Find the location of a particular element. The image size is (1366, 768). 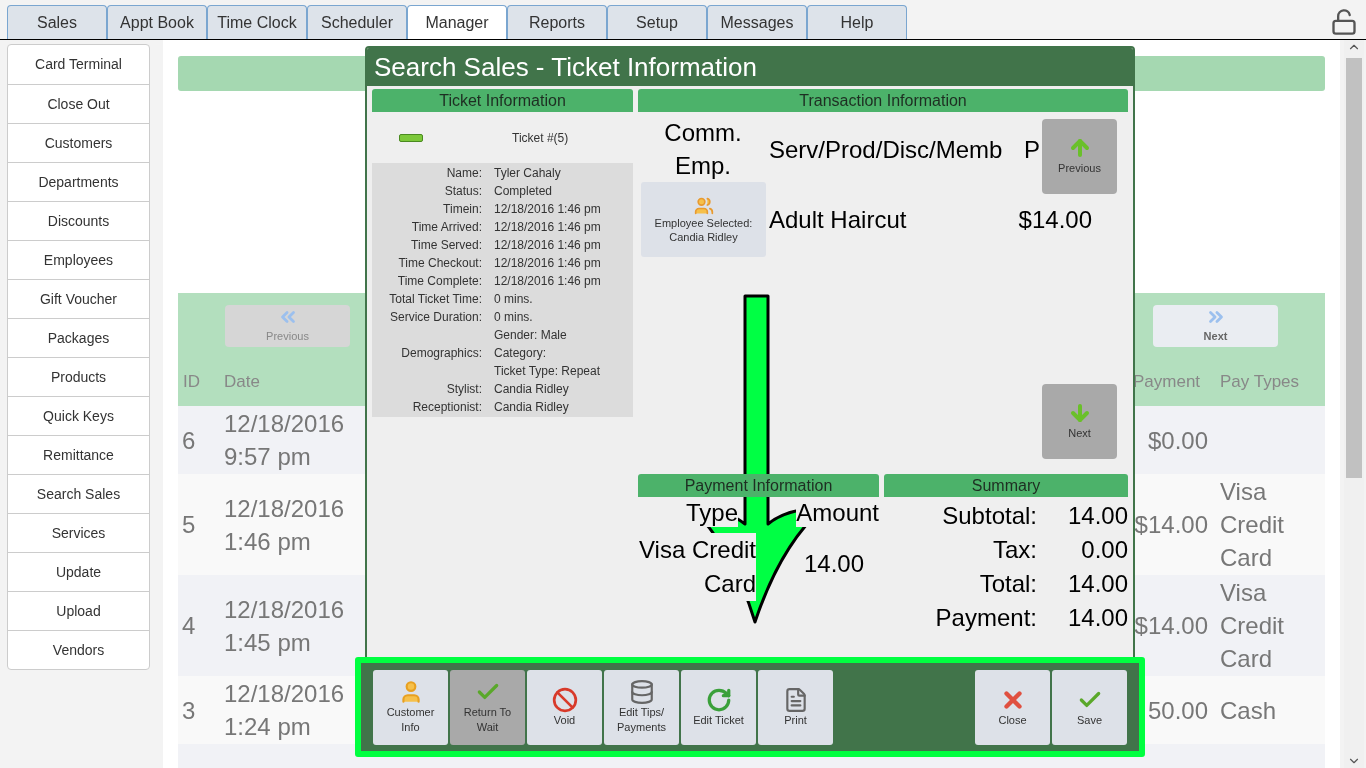

nav-tab: Scheduler is located at coordinates (357, 22).